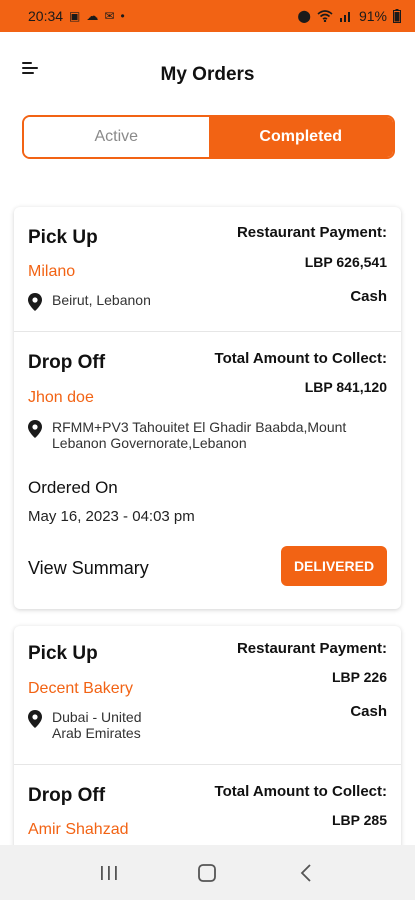  Describe the element at coordinates (46, 16) in the screenshot. I see `status-time: 20:34` at that location.